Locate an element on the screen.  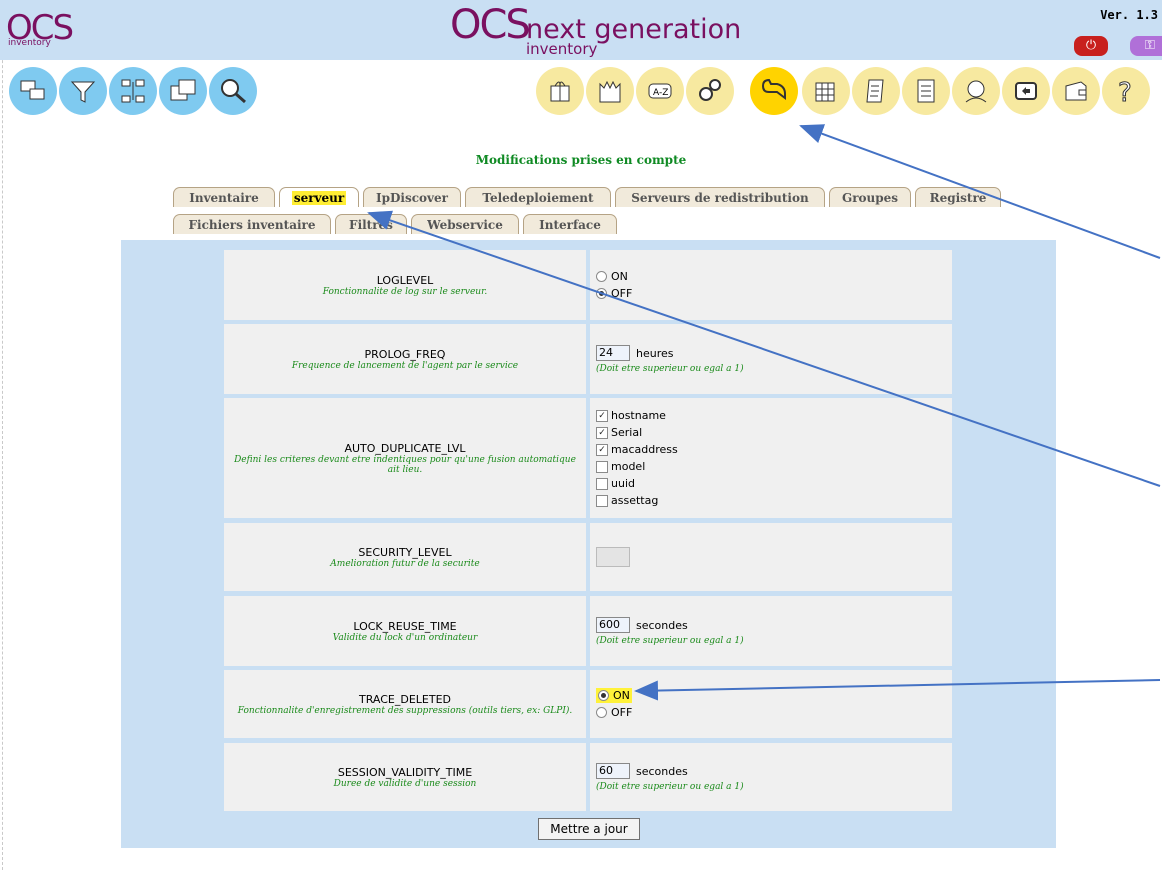
autodup-hostname-option: ✓ hostname is located at coordinates (774, 415).